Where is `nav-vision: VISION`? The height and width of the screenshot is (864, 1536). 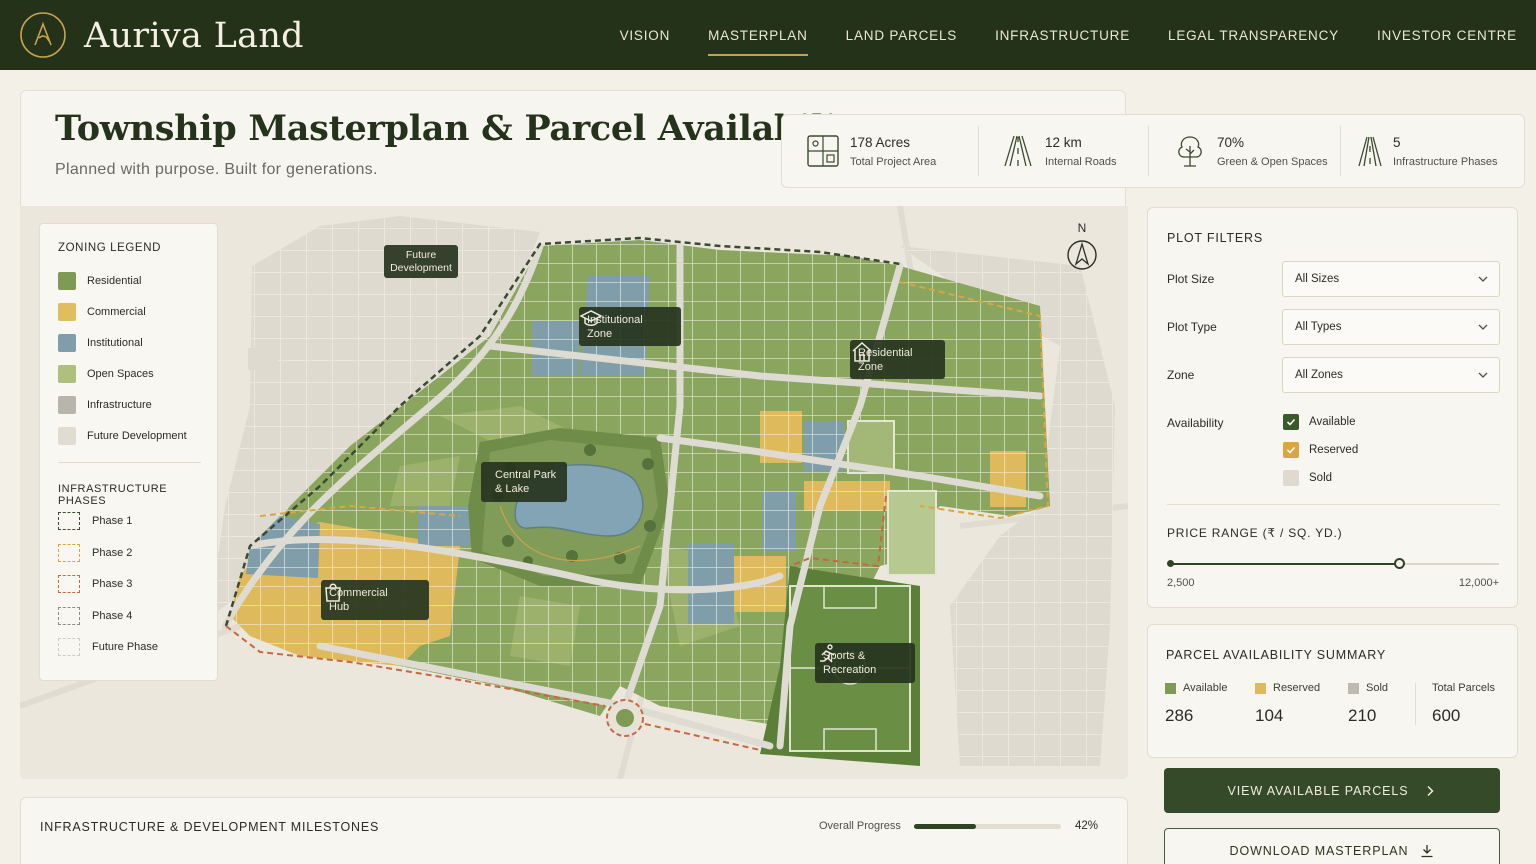 nav-vision: VISION is located at coordinates (645, 35).